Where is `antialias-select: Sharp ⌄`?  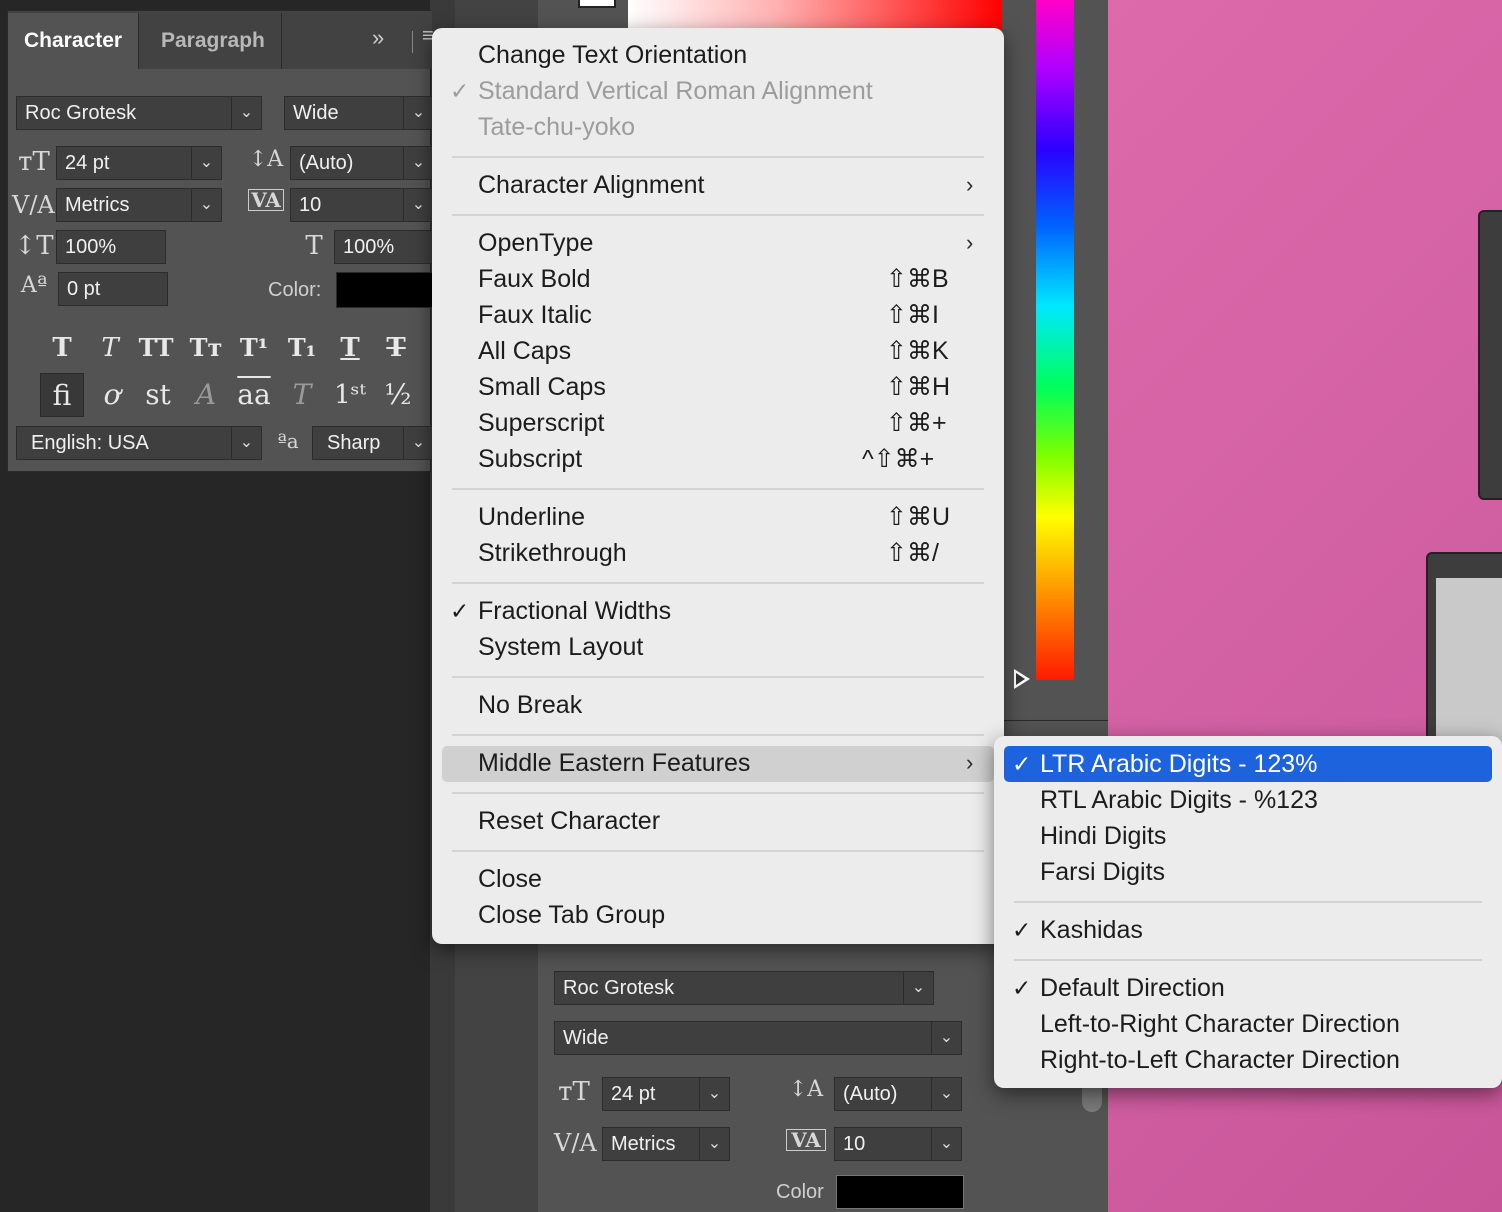
antialias-select: Sharp ⌄ is located at coordinates (373, 443).